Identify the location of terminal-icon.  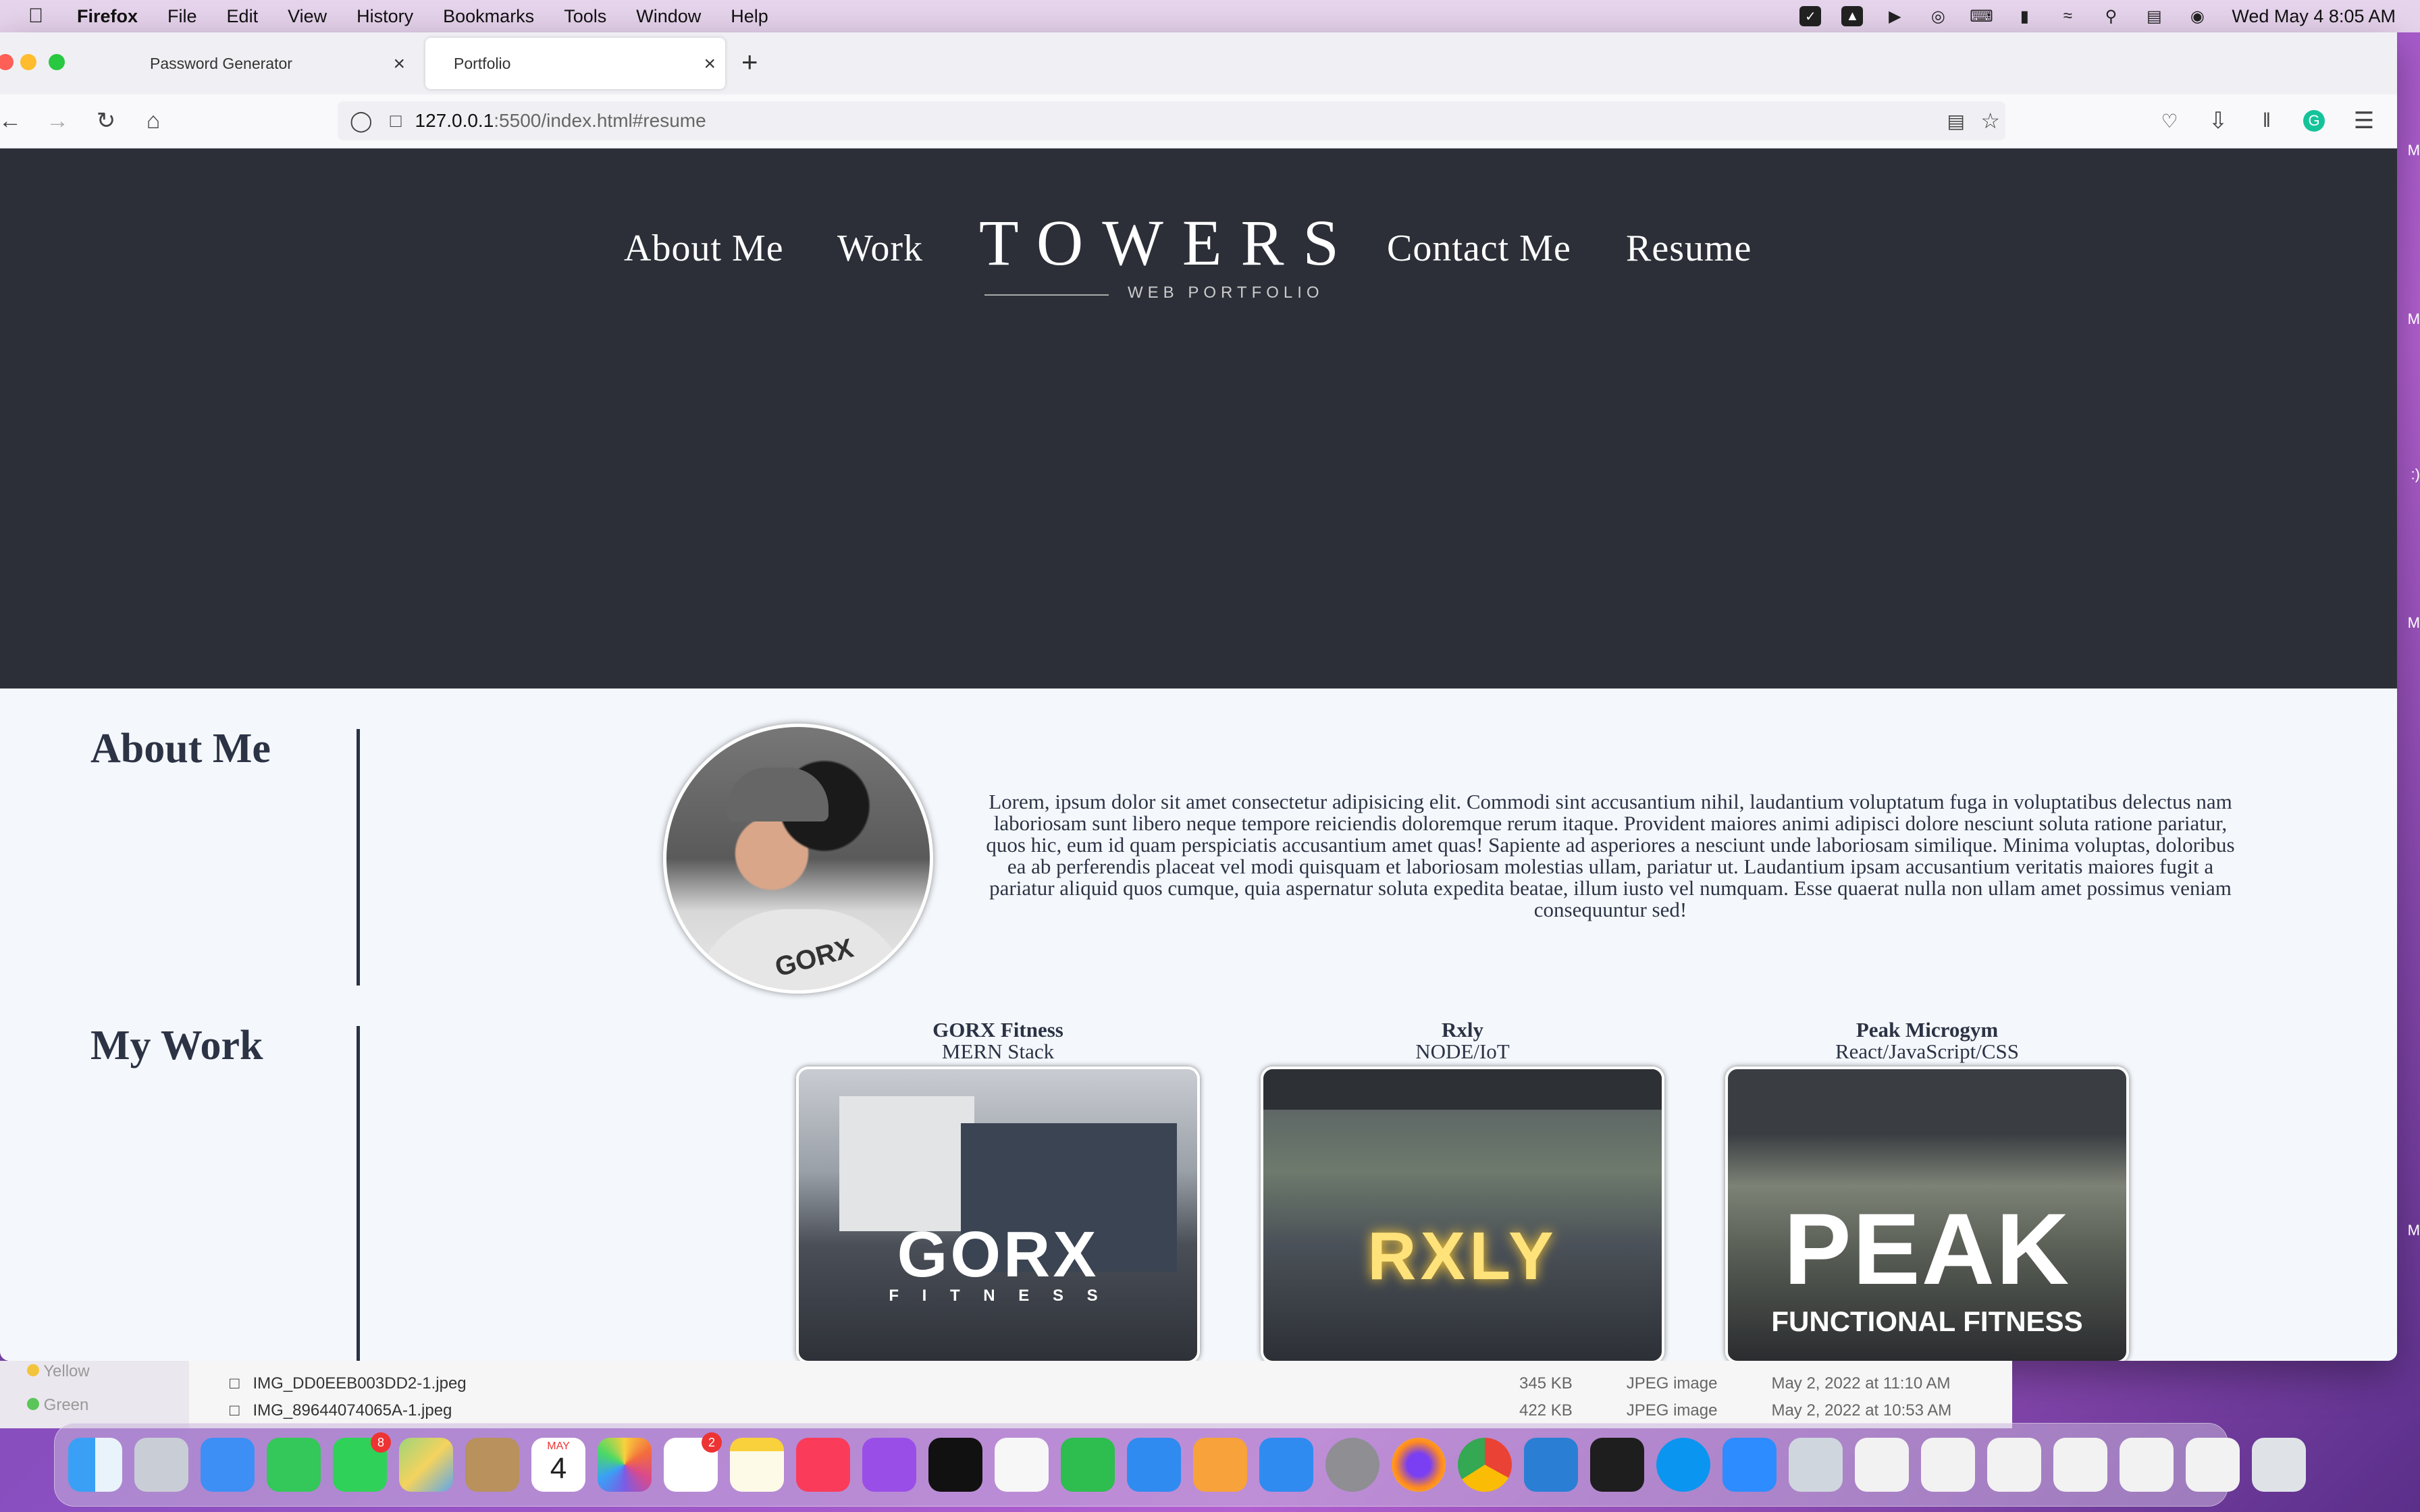
(1617, 1465).